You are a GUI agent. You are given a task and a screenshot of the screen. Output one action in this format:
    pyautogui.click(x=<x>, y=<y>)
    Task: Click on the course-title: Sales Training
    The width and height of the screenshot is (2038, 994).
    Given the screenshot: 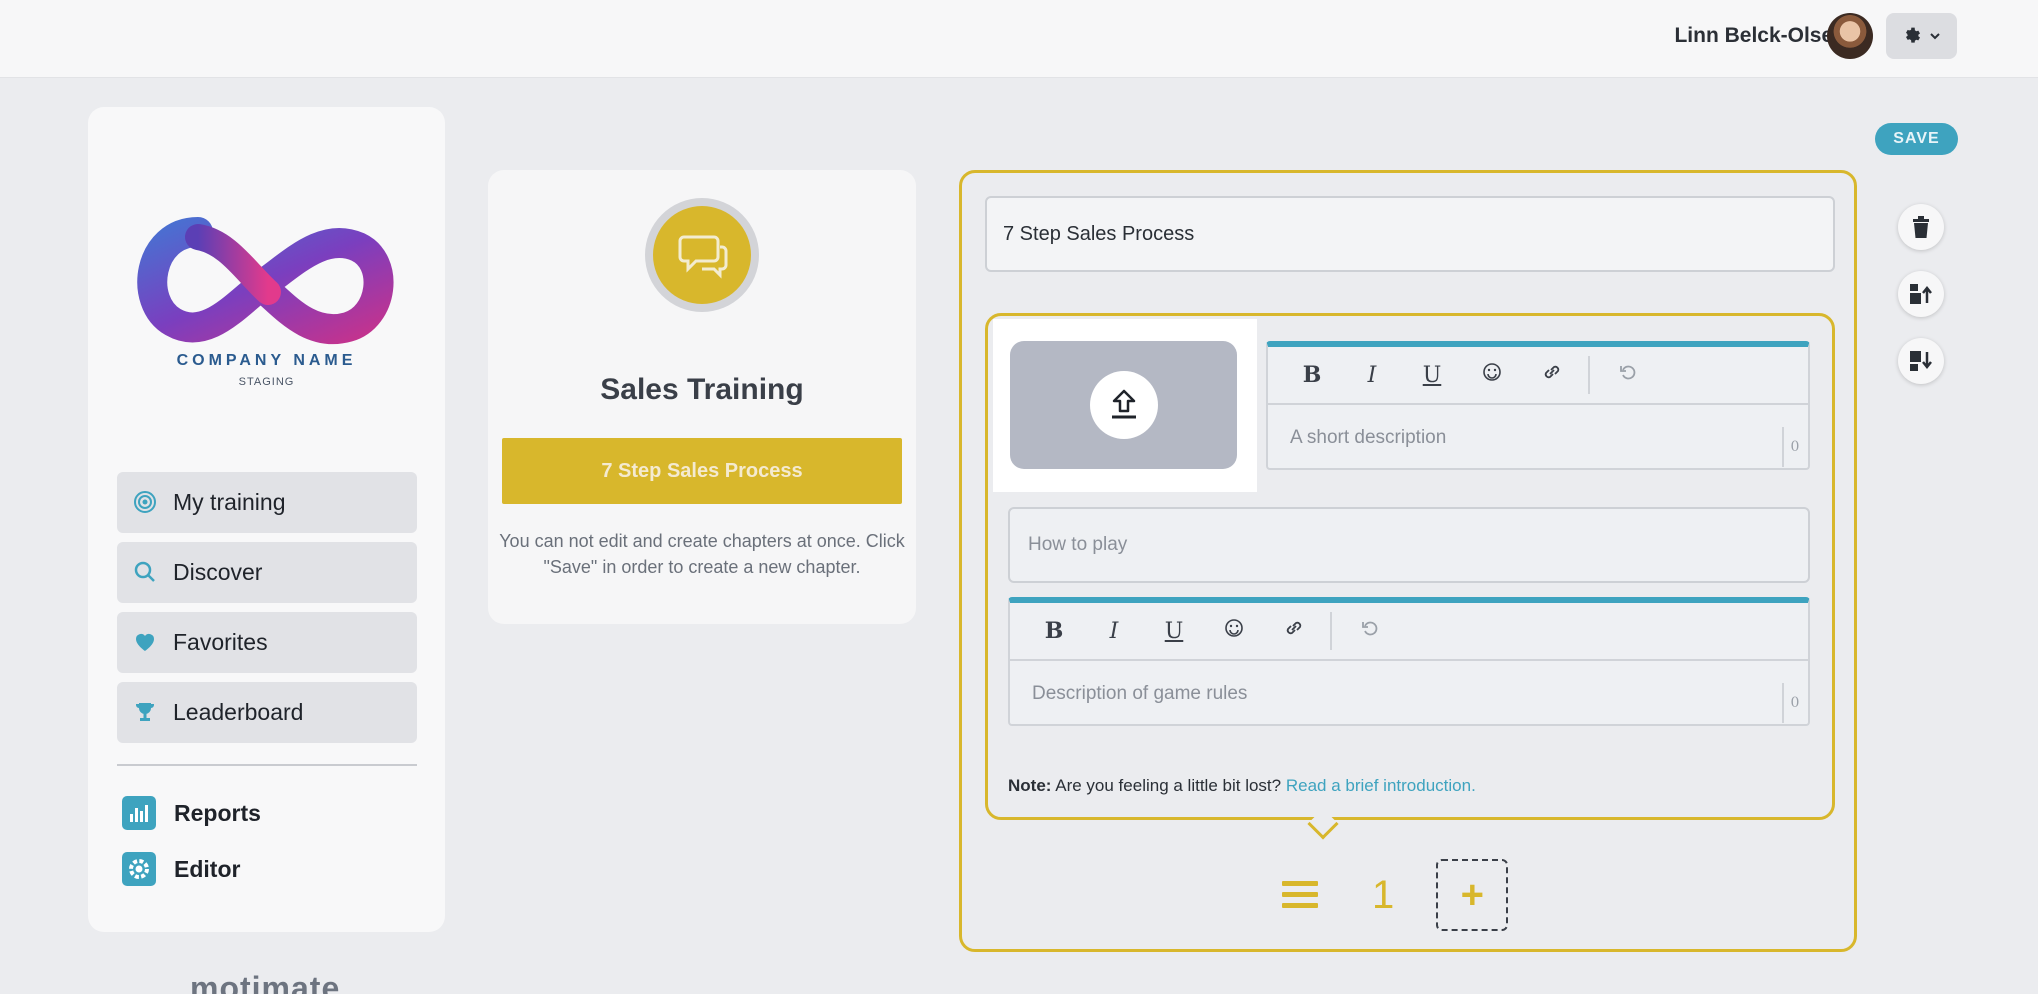 What is the action you would take?
    pyautogui.click(x=702, y=389)
    